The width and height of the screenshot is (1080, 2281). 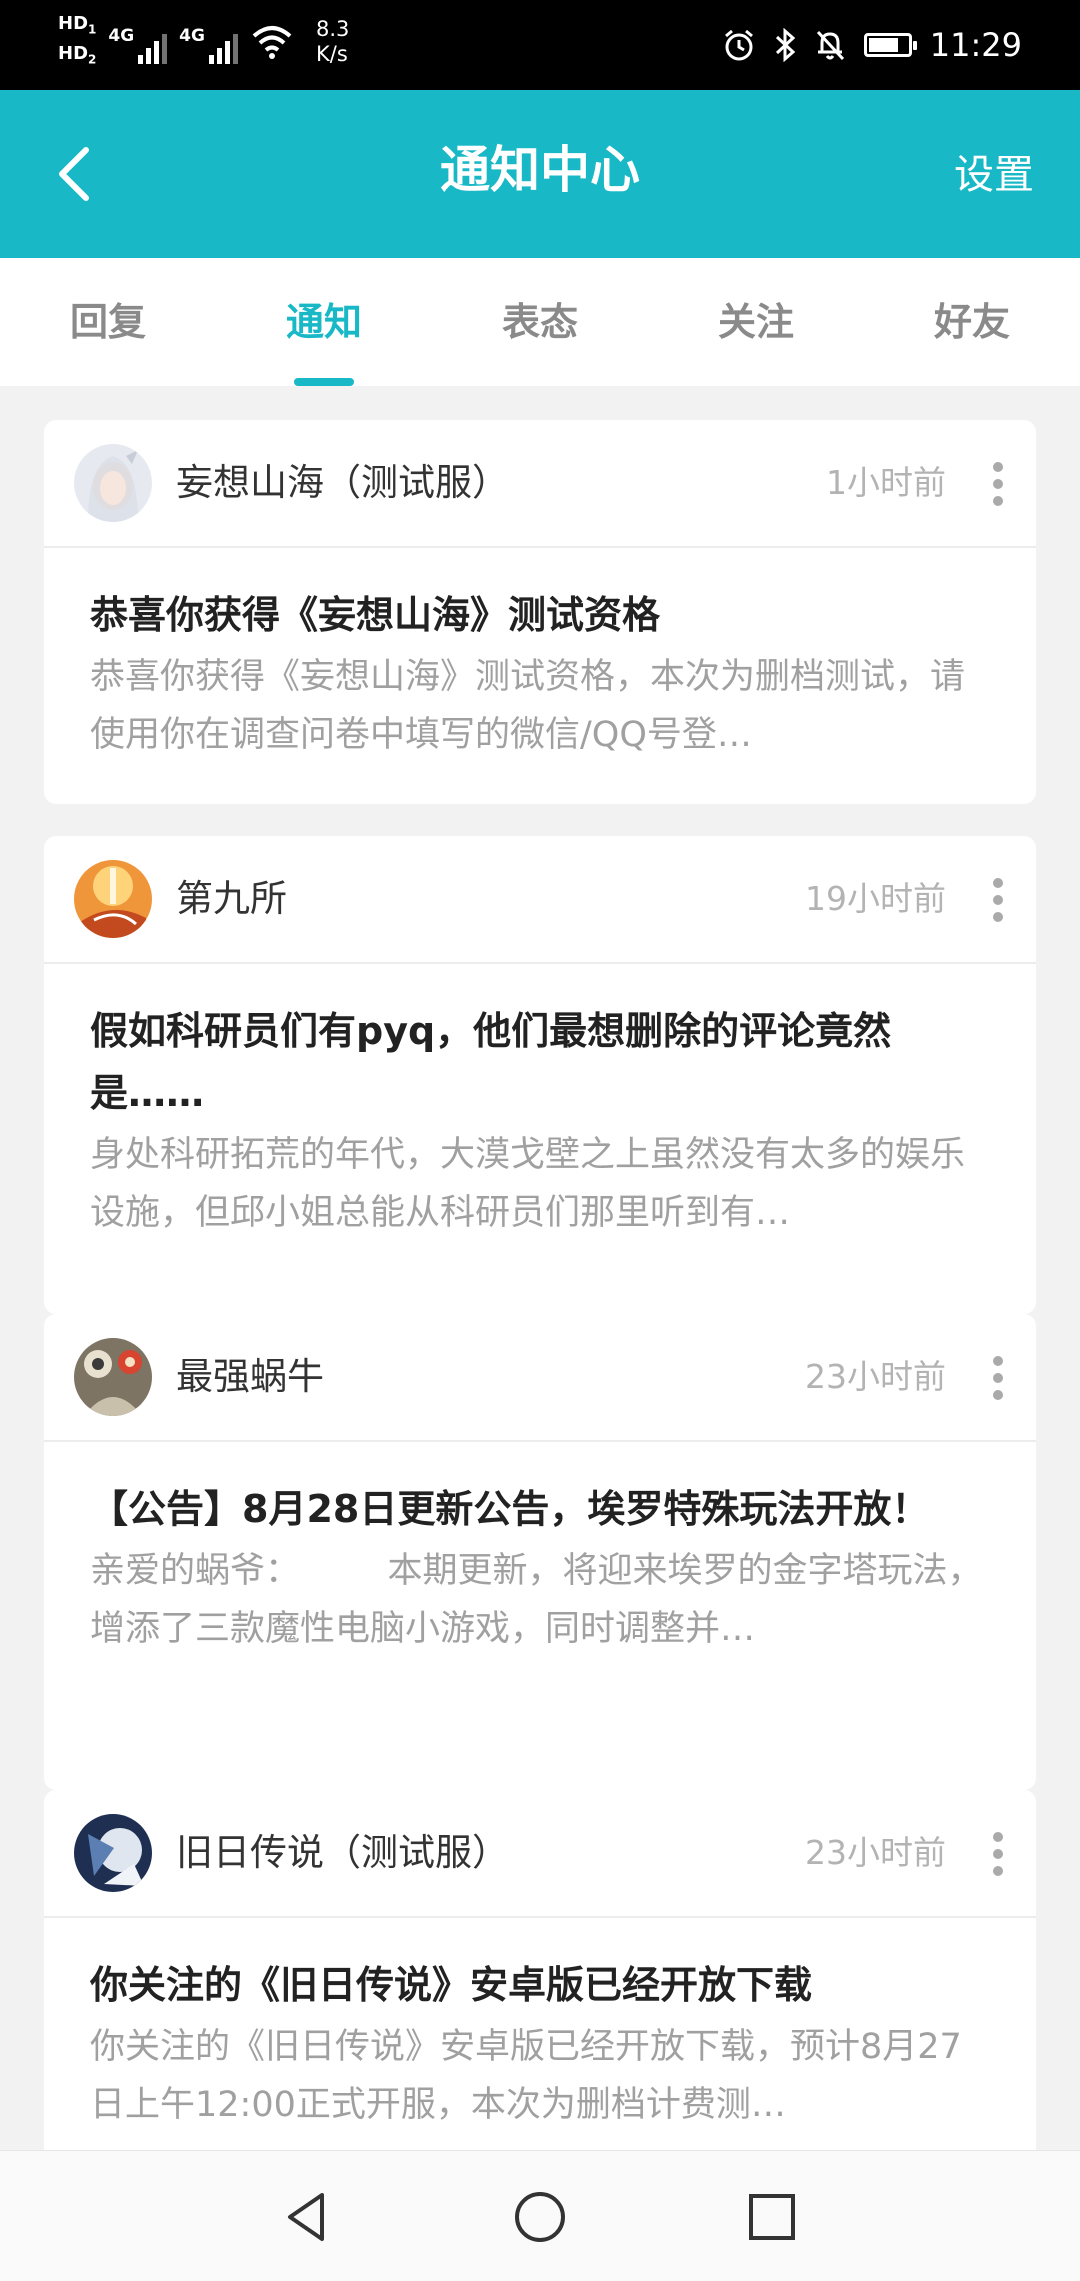 What do you see at coordinates (308, 2217) in the screenshot?
I see `triangle-back-icon` at bounding box center [308, 2217].